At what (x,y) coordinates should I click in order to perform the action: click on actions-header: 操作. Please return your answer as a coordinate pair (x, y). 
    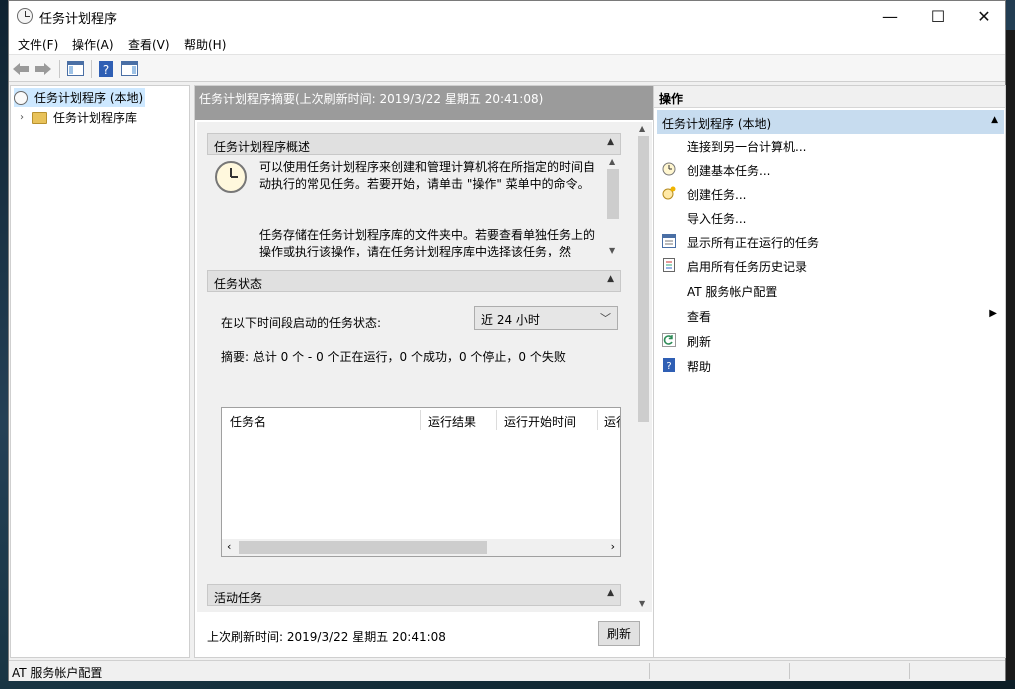
    Looking at the image, I should click on (829, 97).